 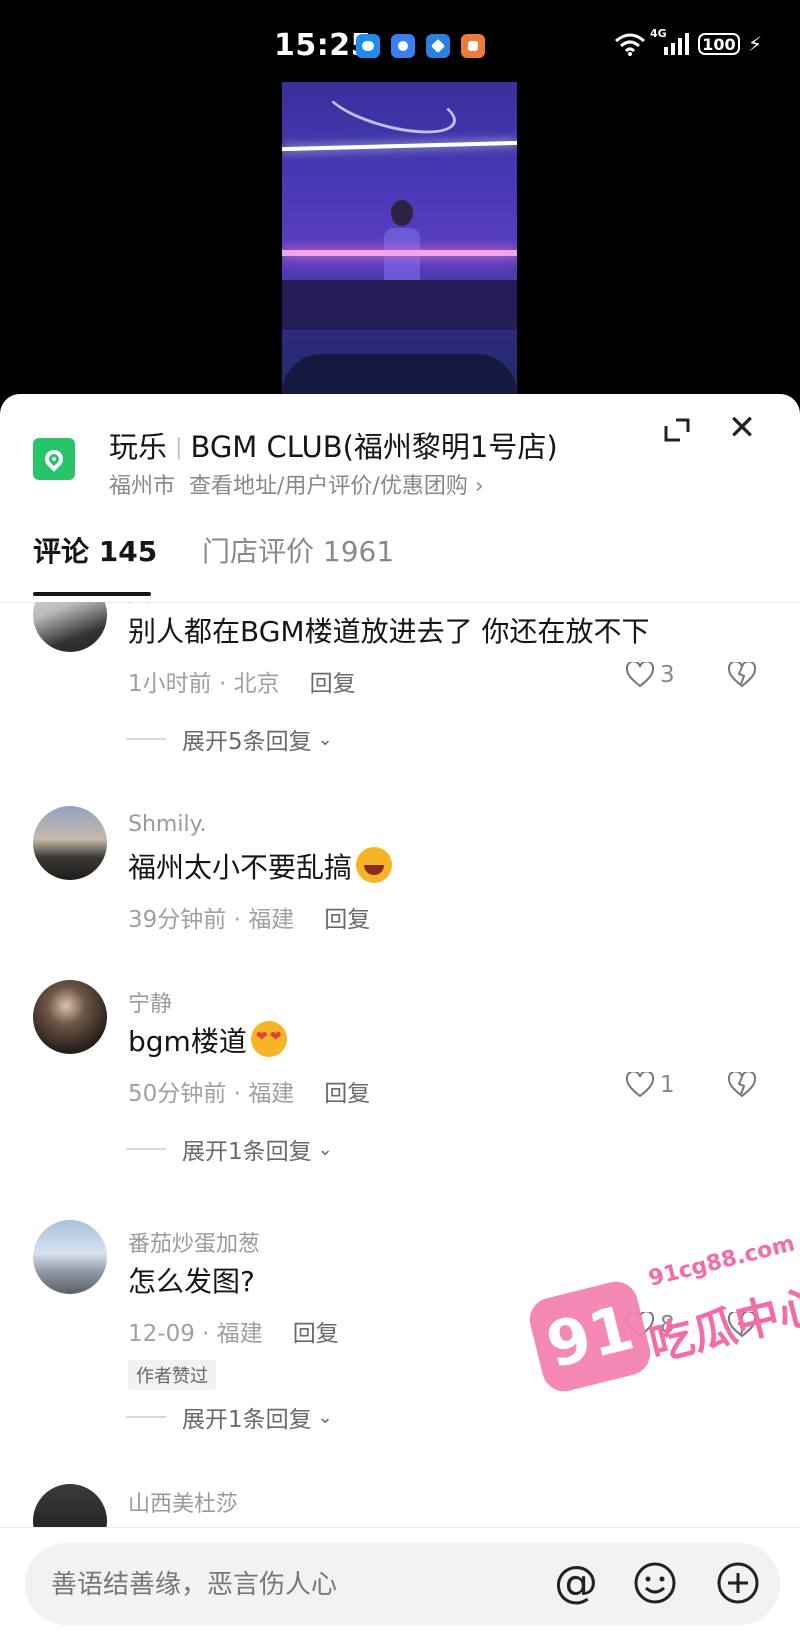 I want to click on place-name: BGM CLUB(福州黎明1号店), so click(x=374, y=447).